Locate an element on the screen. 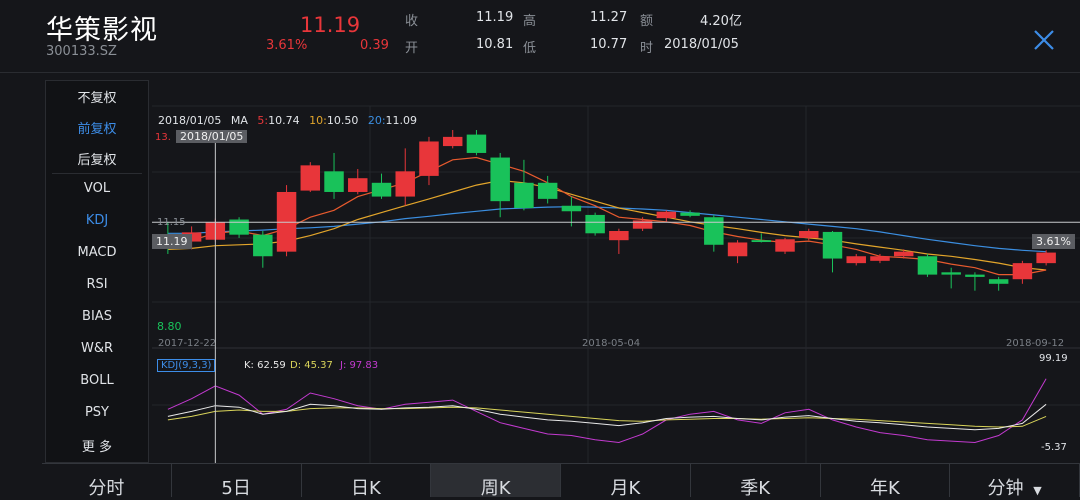  level-price-label: 11.15 is located at coordinates (171, 222).